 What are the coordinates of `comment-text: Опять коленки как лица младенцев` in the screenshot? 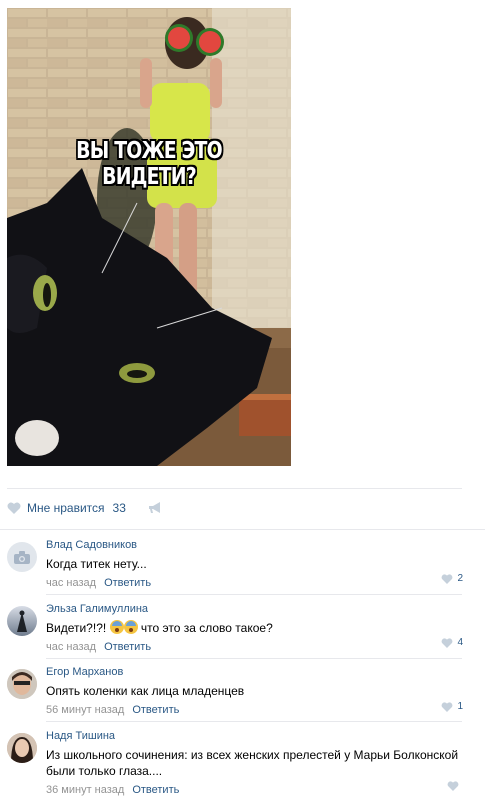 It's located at (145, 691).